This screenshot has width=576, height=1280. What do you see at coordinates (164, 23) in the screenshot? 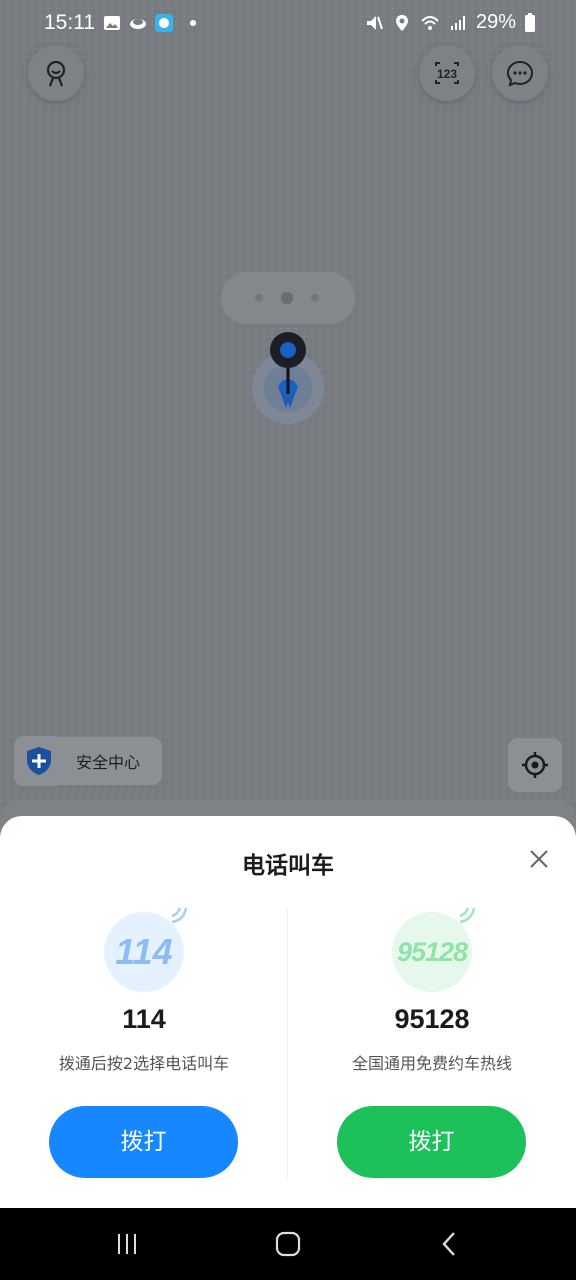
I see `app-icon` at bounding box center [164, 23].